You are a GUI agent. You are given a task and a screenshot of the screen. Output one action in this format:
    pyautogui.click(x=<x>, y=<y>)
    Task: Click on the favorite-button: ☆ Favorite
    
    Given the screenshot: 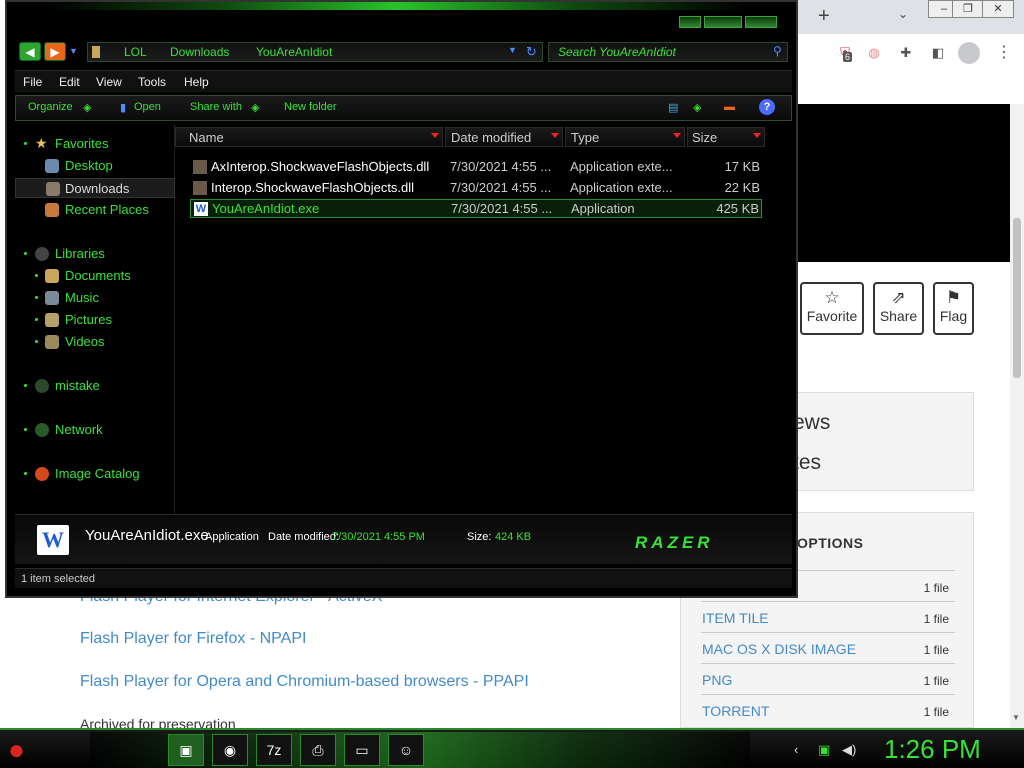 What is the action you would take?
    pyautogui.click(x=832, y=308)
    